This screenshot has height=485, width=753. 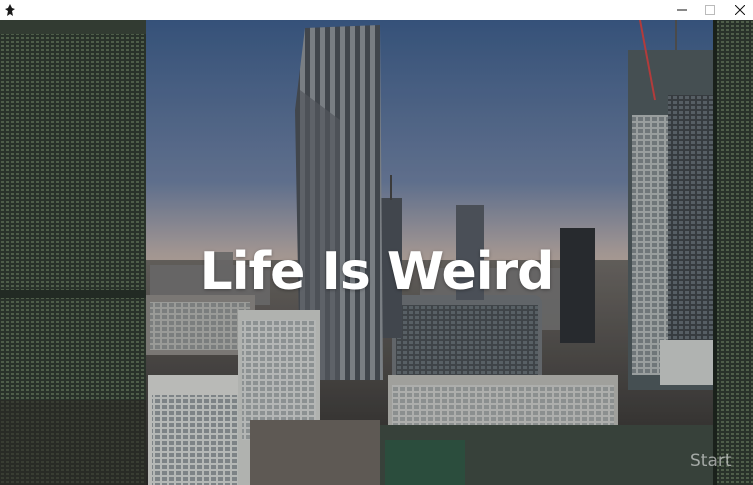 I want to click on minimize-icon, so click(x=682, y=10).